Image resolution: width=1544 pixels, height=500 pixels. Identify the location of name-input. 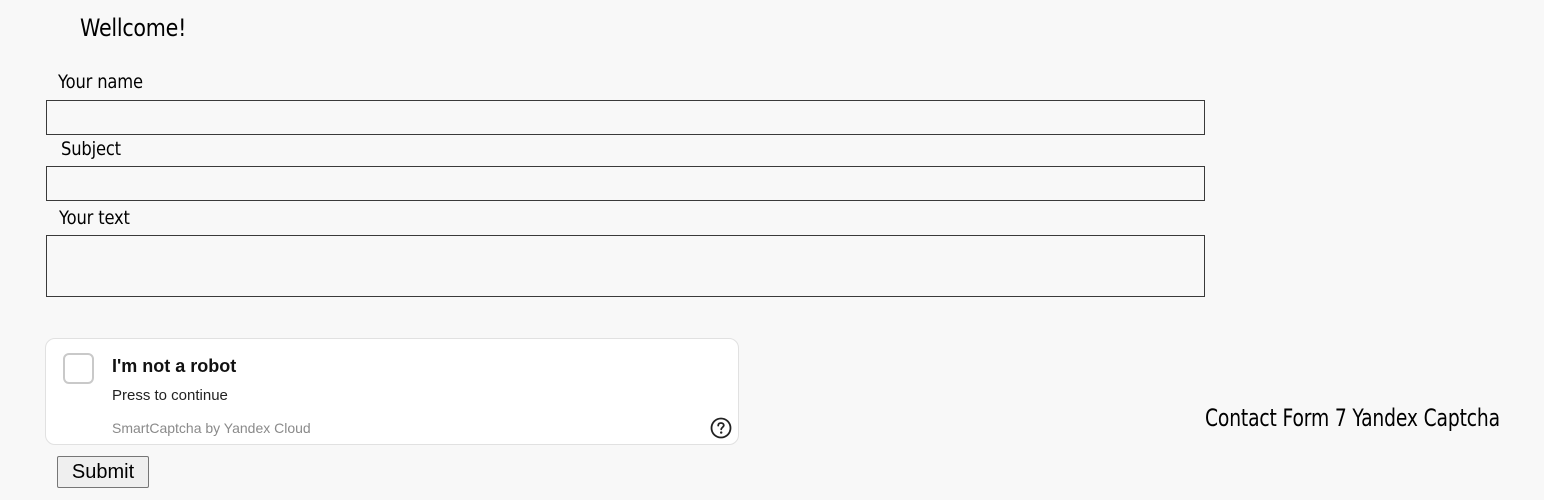
(625, 117).